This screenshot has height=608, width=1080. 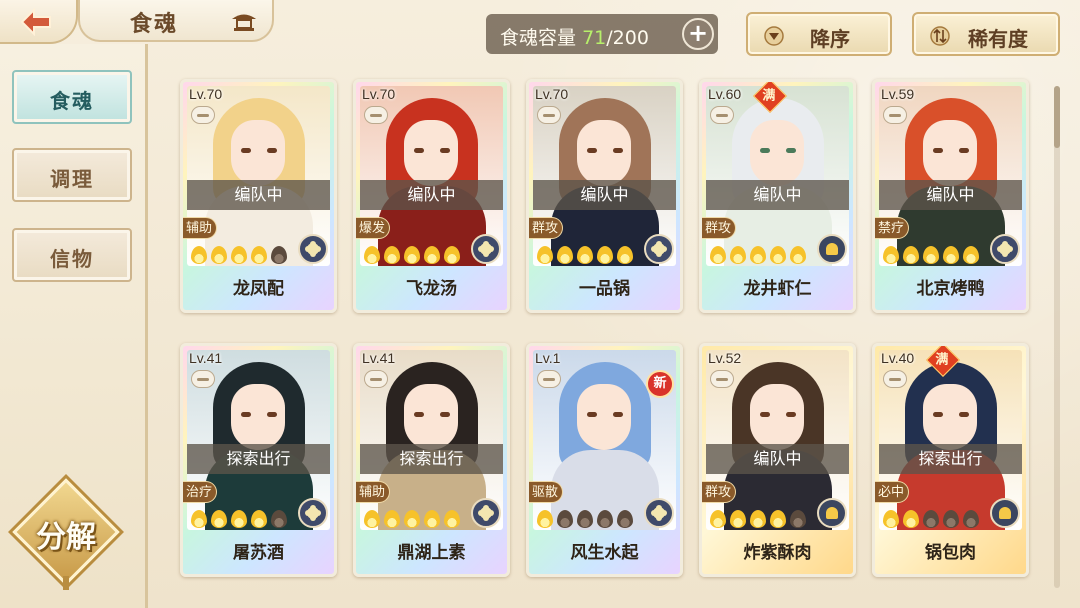 I want to click on page-title-plate: 食魂, so click(x=176, y=21).